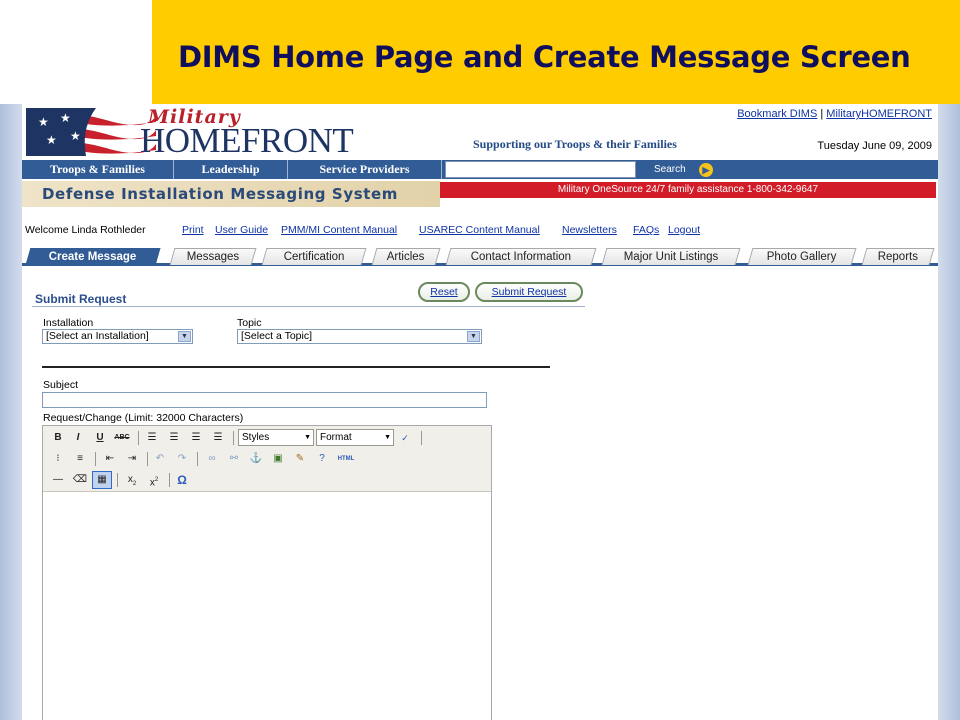 This screenshot has width=960, height=720. I want to click on military-homefront-link: MilitaryHOMEFRONT, so click(879, 114).